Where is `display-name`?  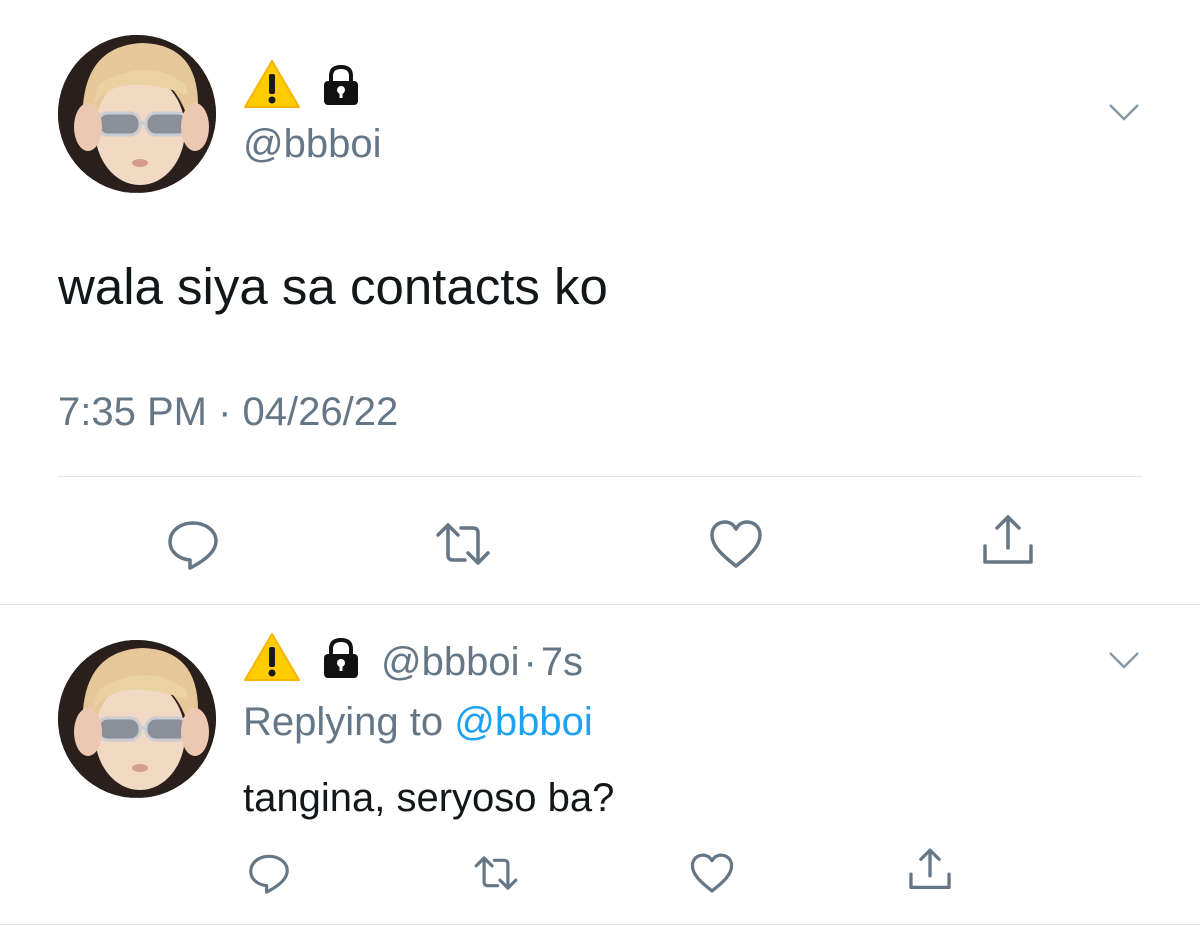 display-name is located at coordinates (303, 85).